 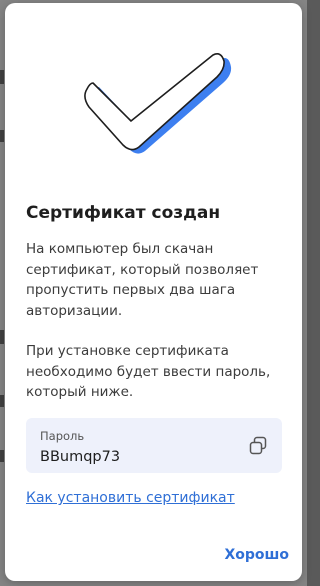 I want to click on password-field: Пароль BBumqp73, so click(x=154, y=445).